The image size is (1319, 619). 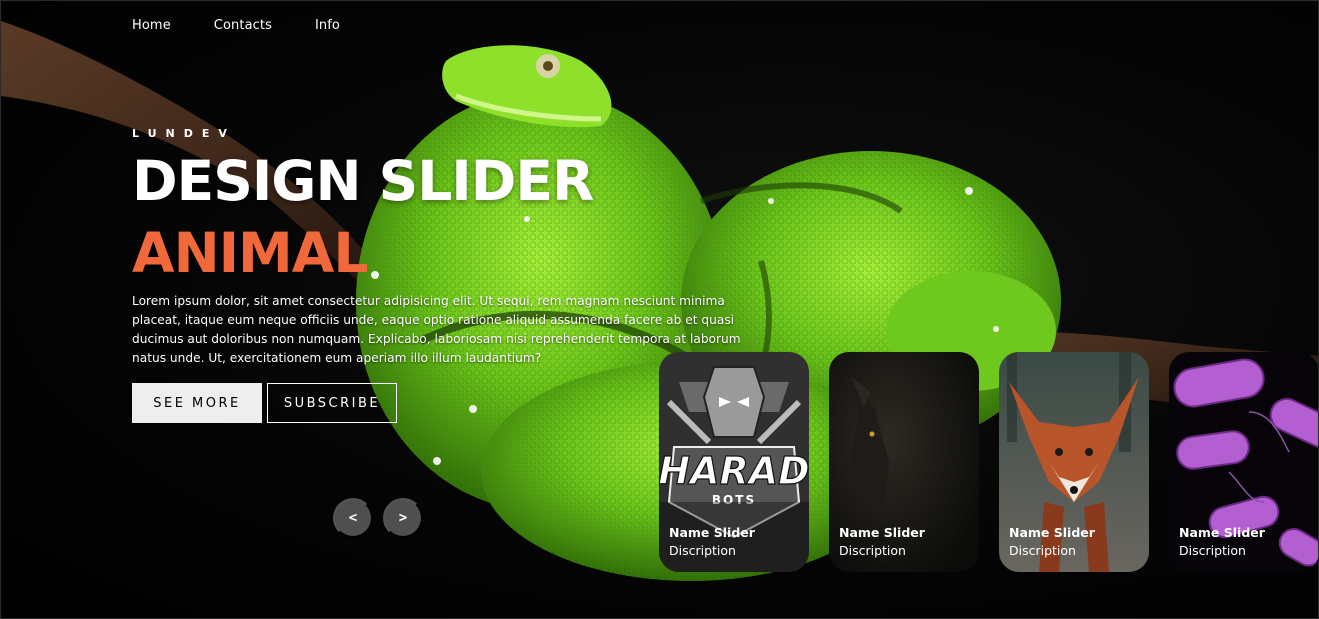 I want to click on slide-author: LUNDEV, so click(x=184, y=133).